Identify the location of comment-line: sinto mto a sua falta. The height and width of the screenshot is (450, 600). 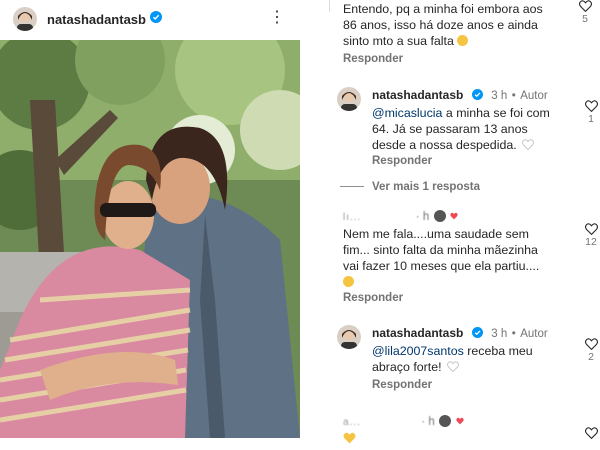
(460, 41).